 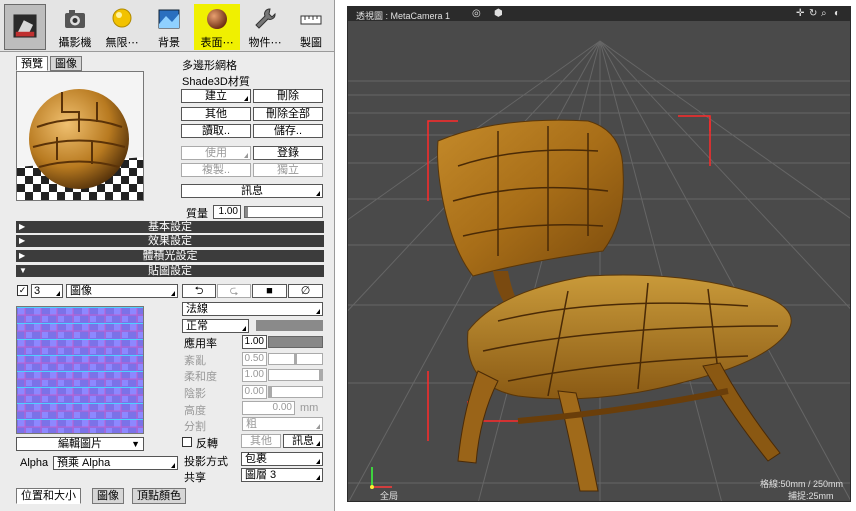 I want to click on mapping-info-button: 訊息, so click(x=303, y=441).